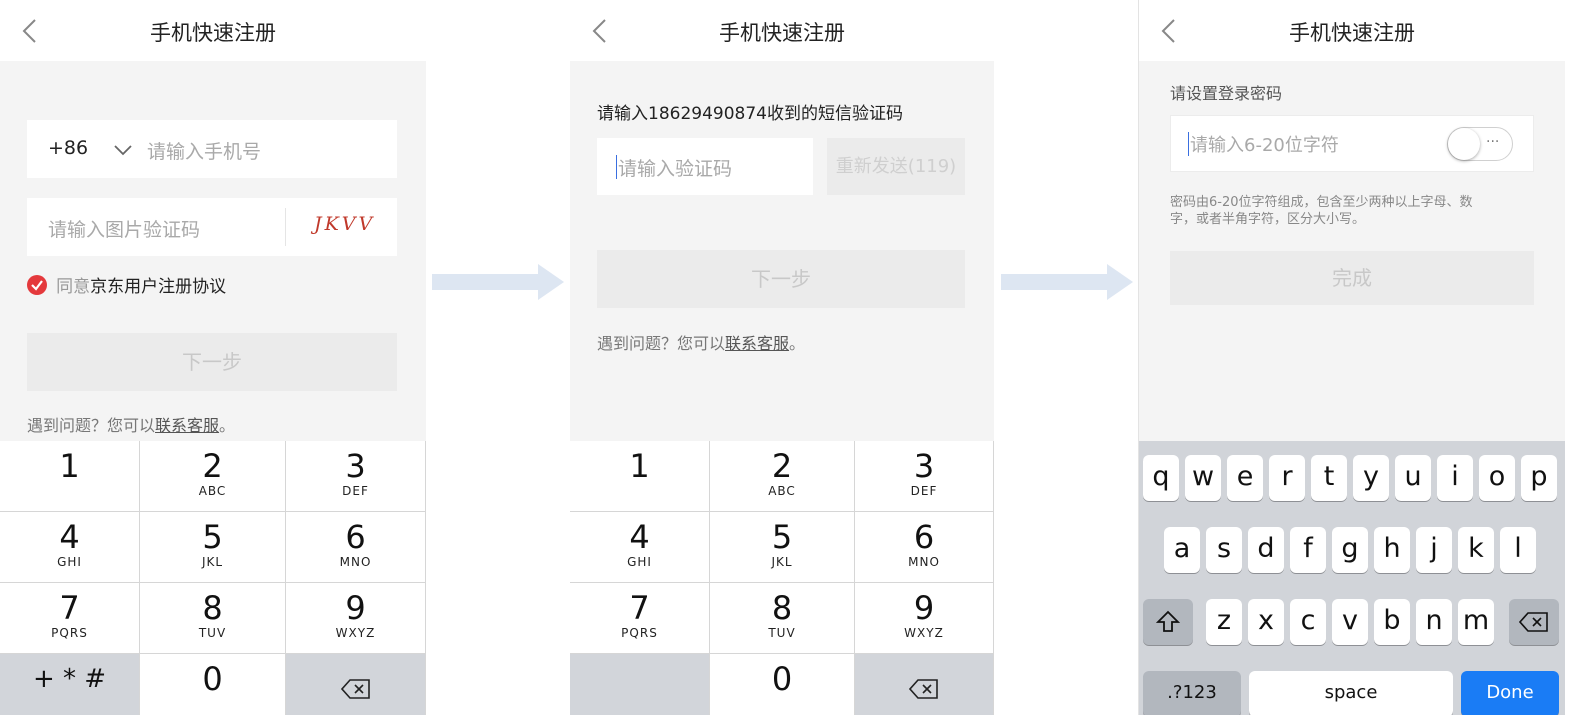 The height and width of the screenshot is (715, 1581). I want to click on nav-bar: 手机快速注册, so click(213, 30).